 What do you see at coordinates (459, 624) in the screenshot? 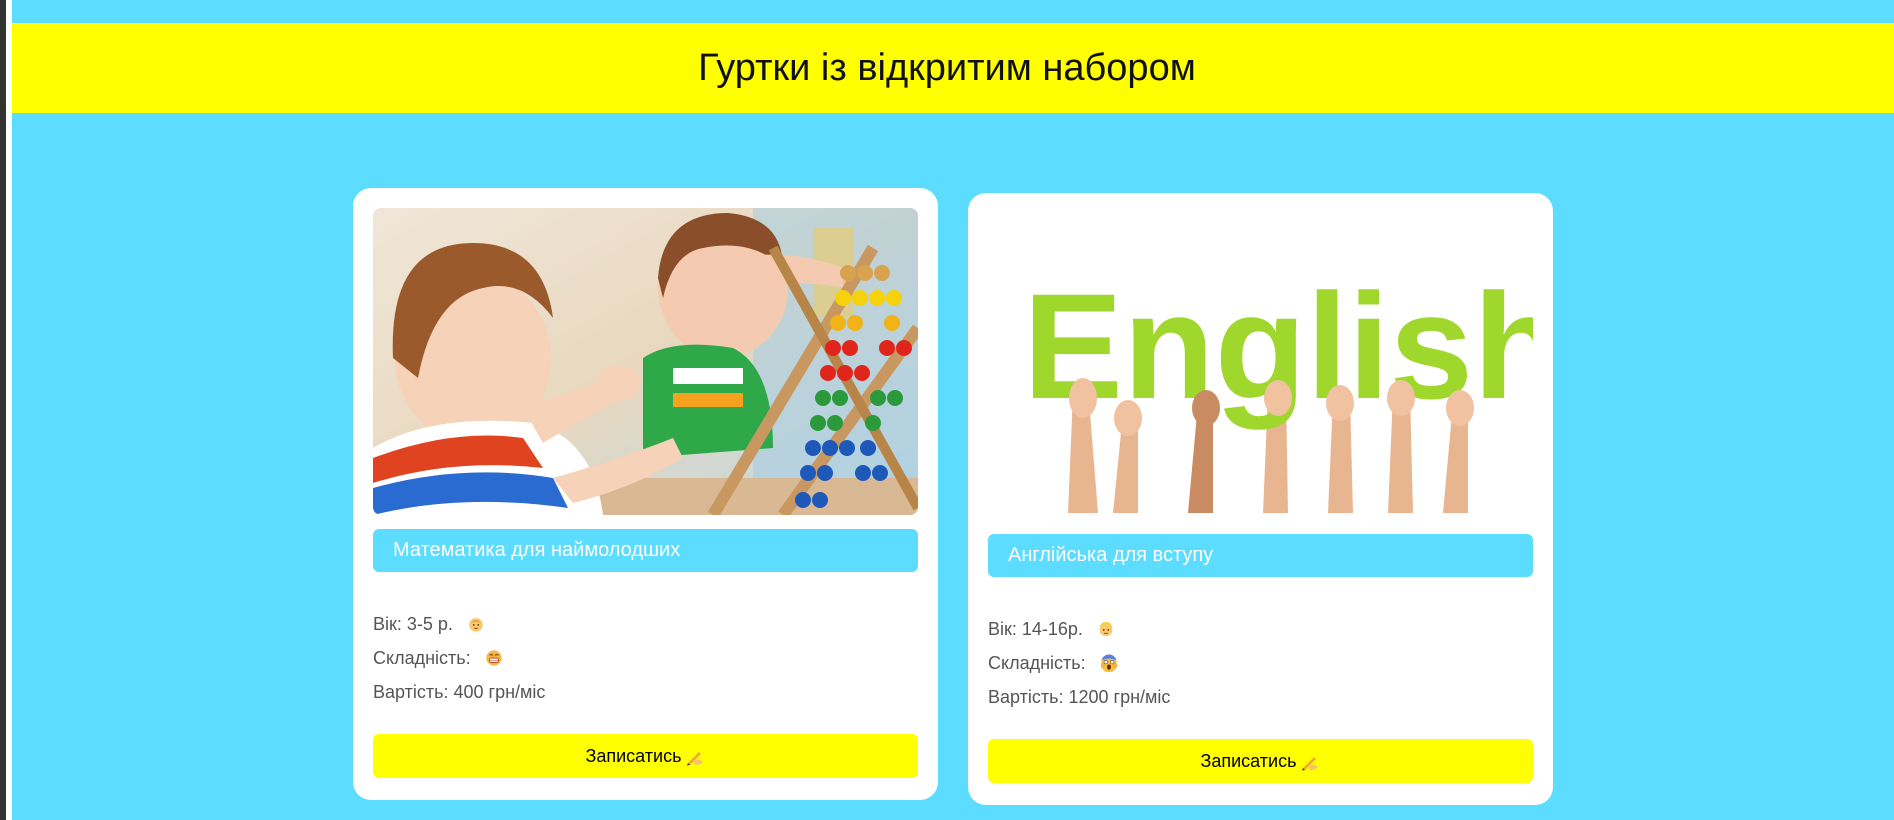
I see `age-row: Вік: 3-5 р.` at bounding box center [459, 624].